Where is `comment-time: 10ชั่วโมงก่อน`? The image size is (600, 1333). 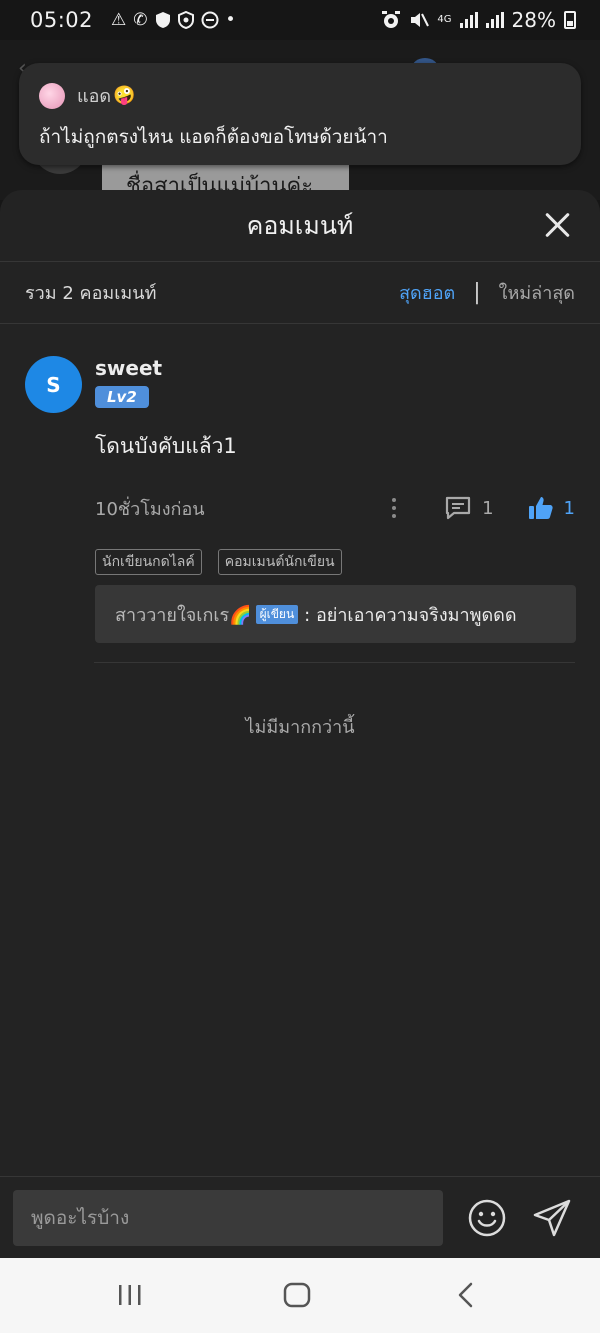
comment-time: 10ชั่วโมงก่อน is located at coordinates (150, 509).